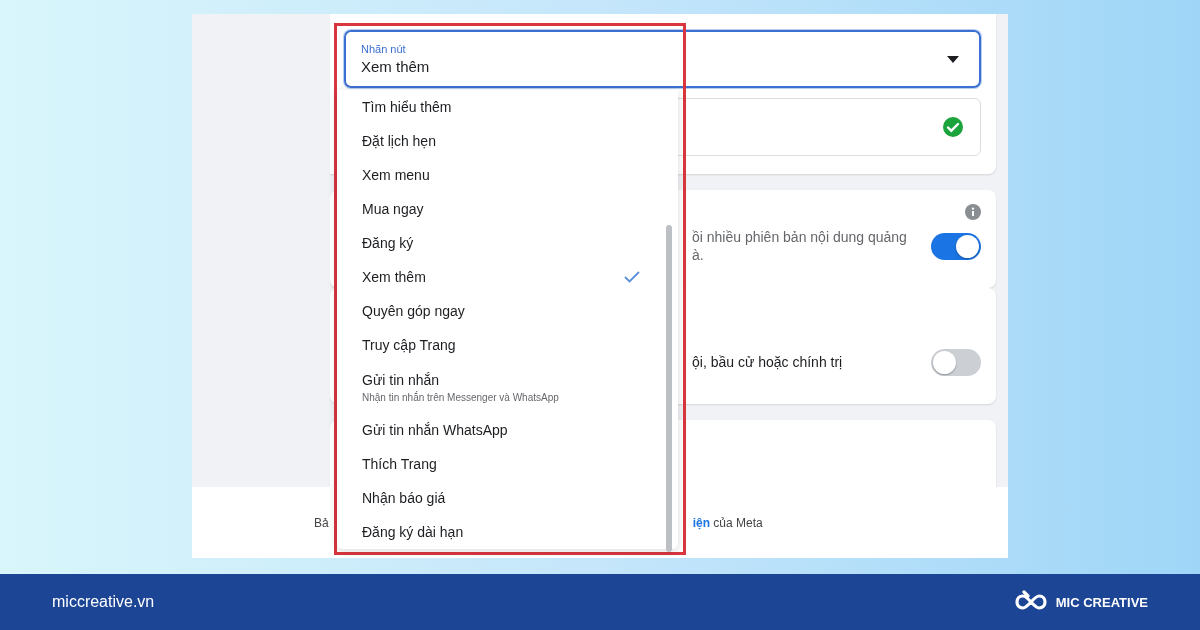  I want to click on option-label: Đăng ký dài hạn, so click(413, 532).